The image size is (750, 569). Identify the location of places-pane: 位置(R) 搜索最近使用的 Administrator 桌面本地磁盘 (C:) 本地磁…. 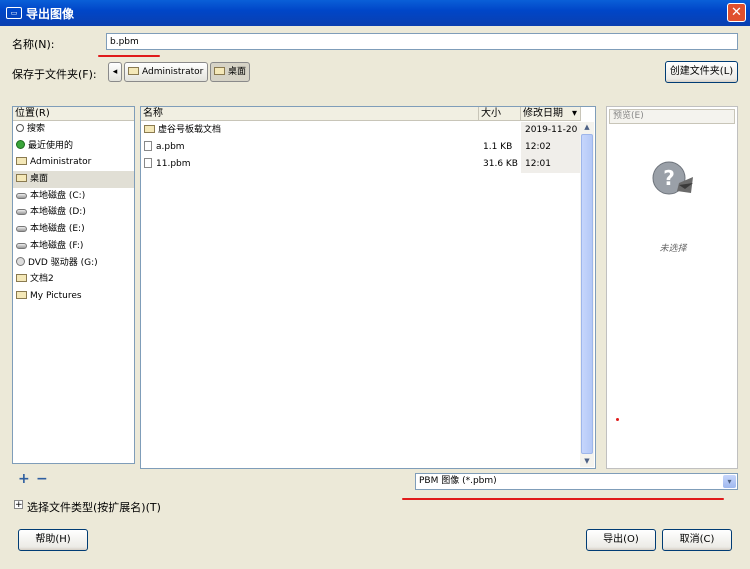
(73, 285).